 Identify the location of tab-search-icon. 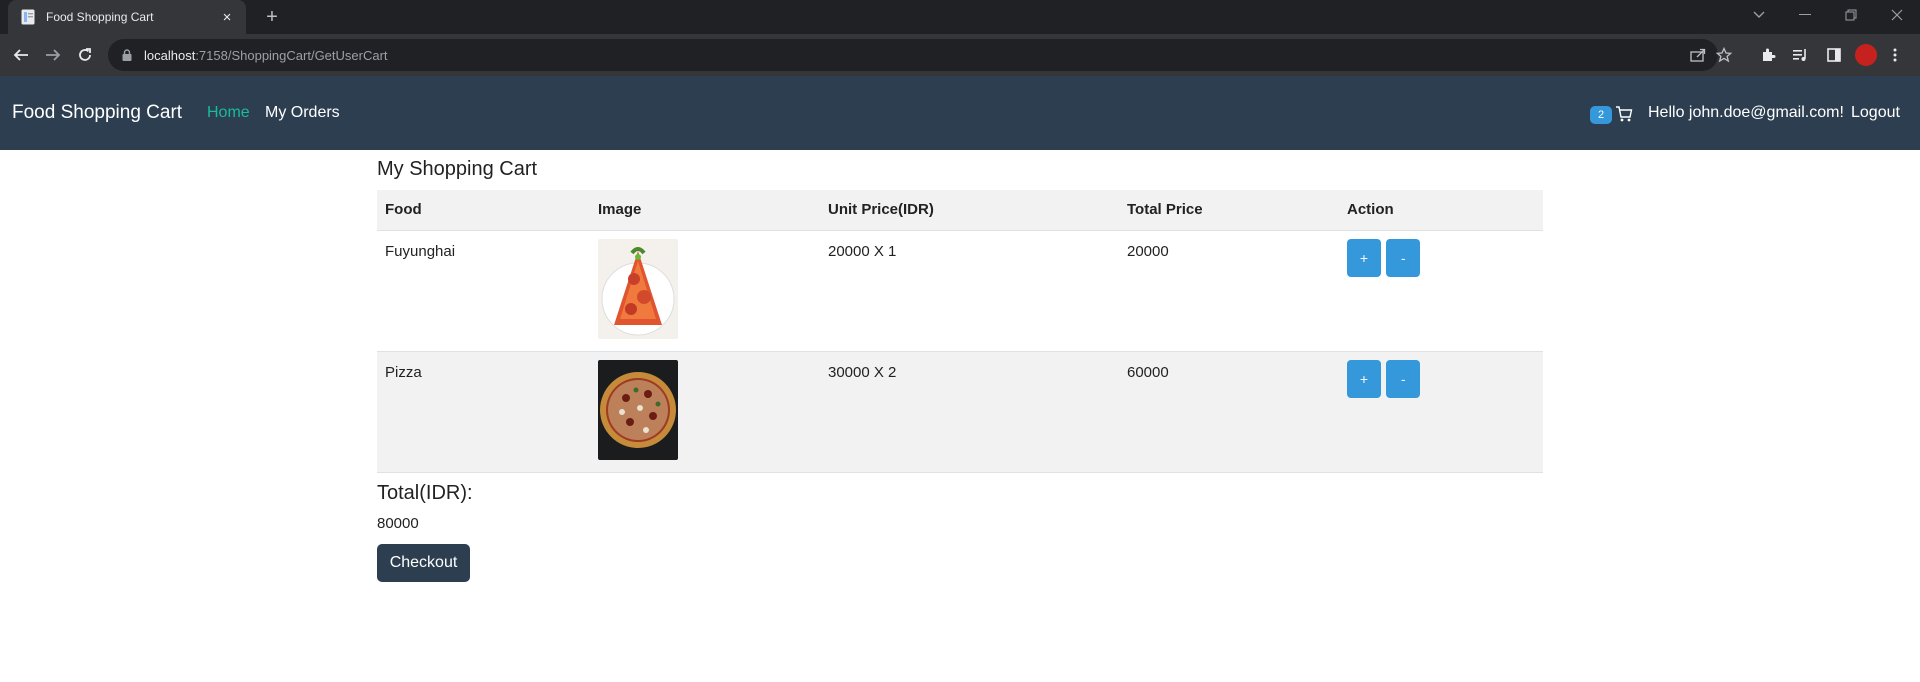
(1759, 15).